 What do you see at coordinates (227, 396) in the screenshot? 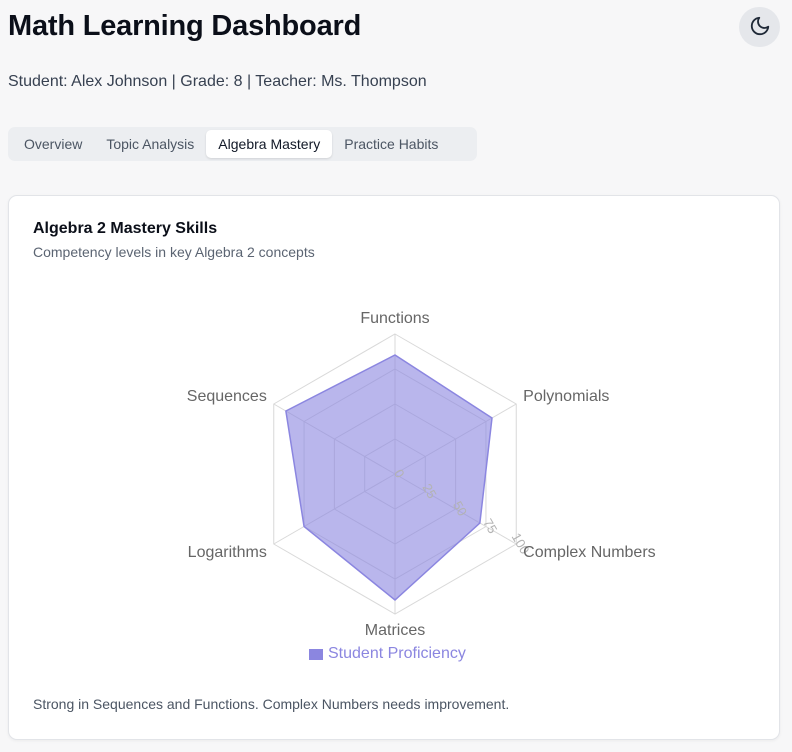
I see `radar-axis-label: Sequences` at bounding box center [227, 396].